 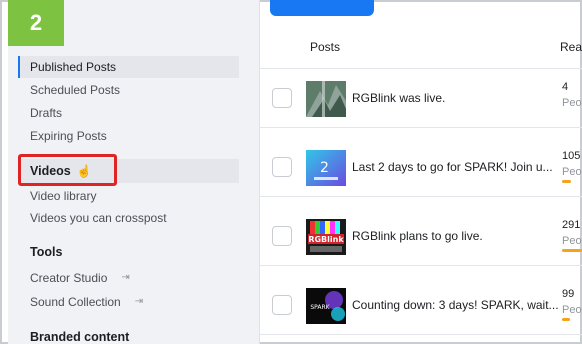 I want to click on section-heading: Branded content, so click(x=80, y=337).